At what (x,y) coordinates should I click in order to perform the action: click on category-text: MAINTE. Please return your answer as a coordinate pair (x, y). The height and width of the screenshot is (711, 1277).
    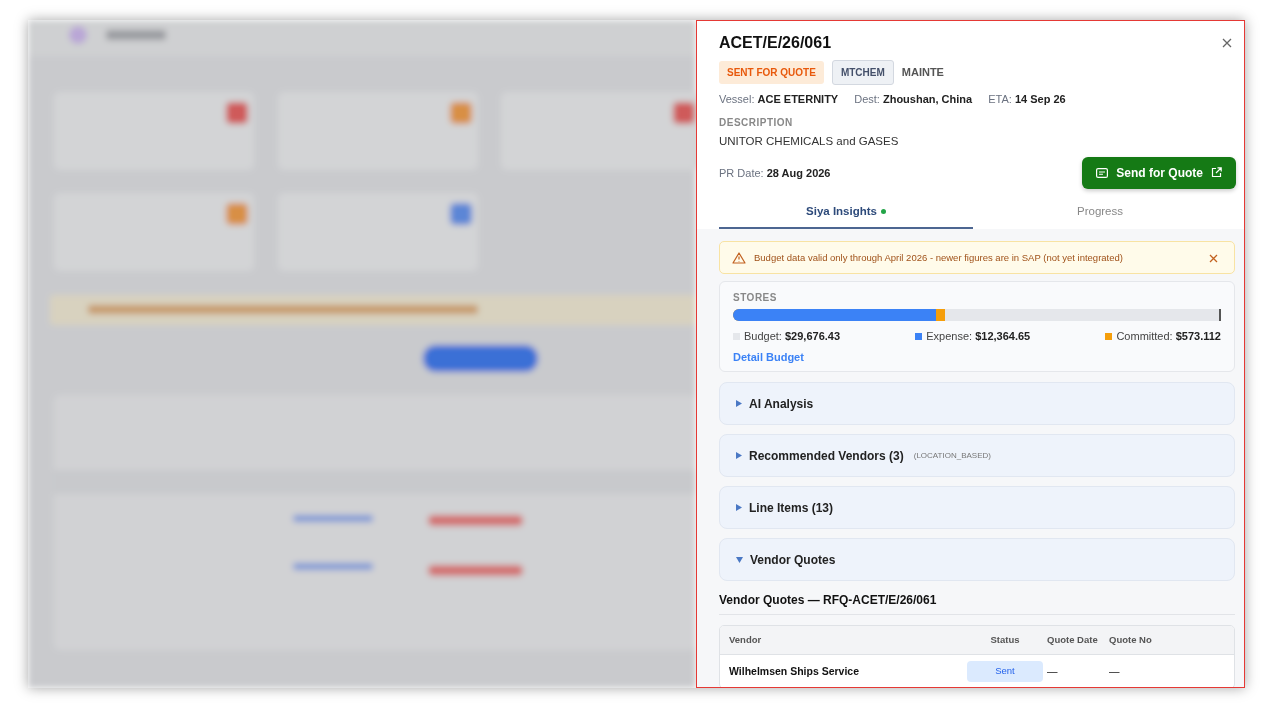
    Looking at the image, I should click on (922, 73).